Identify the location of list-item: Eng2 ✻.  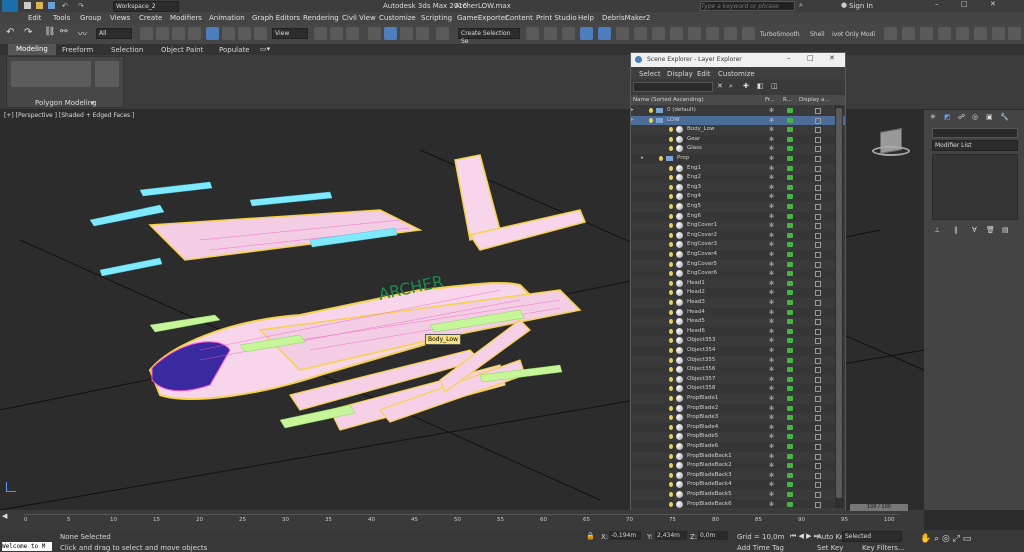
(738, 178).